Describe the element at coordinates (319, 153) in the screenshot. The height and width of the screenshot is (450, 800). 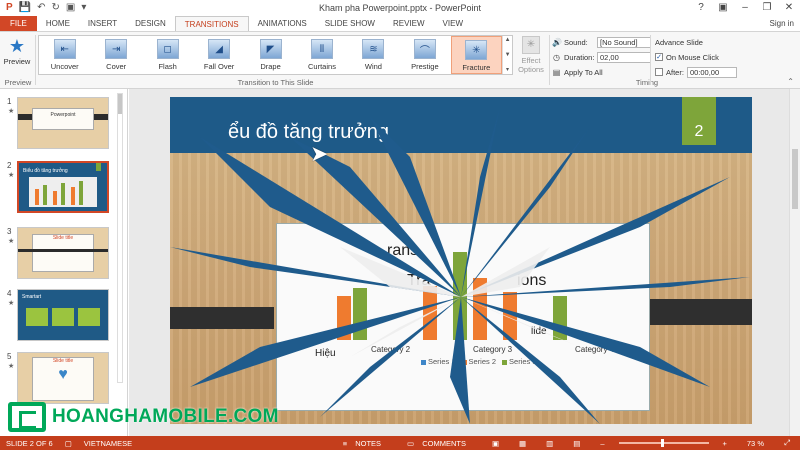
I see `mouse-pointer-icon: ➤` at that location.